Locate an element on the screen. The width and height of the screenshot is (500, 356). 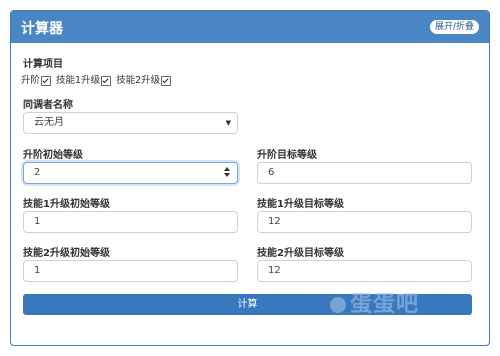
number-spinner-icon is located at coordinates (227, 172).